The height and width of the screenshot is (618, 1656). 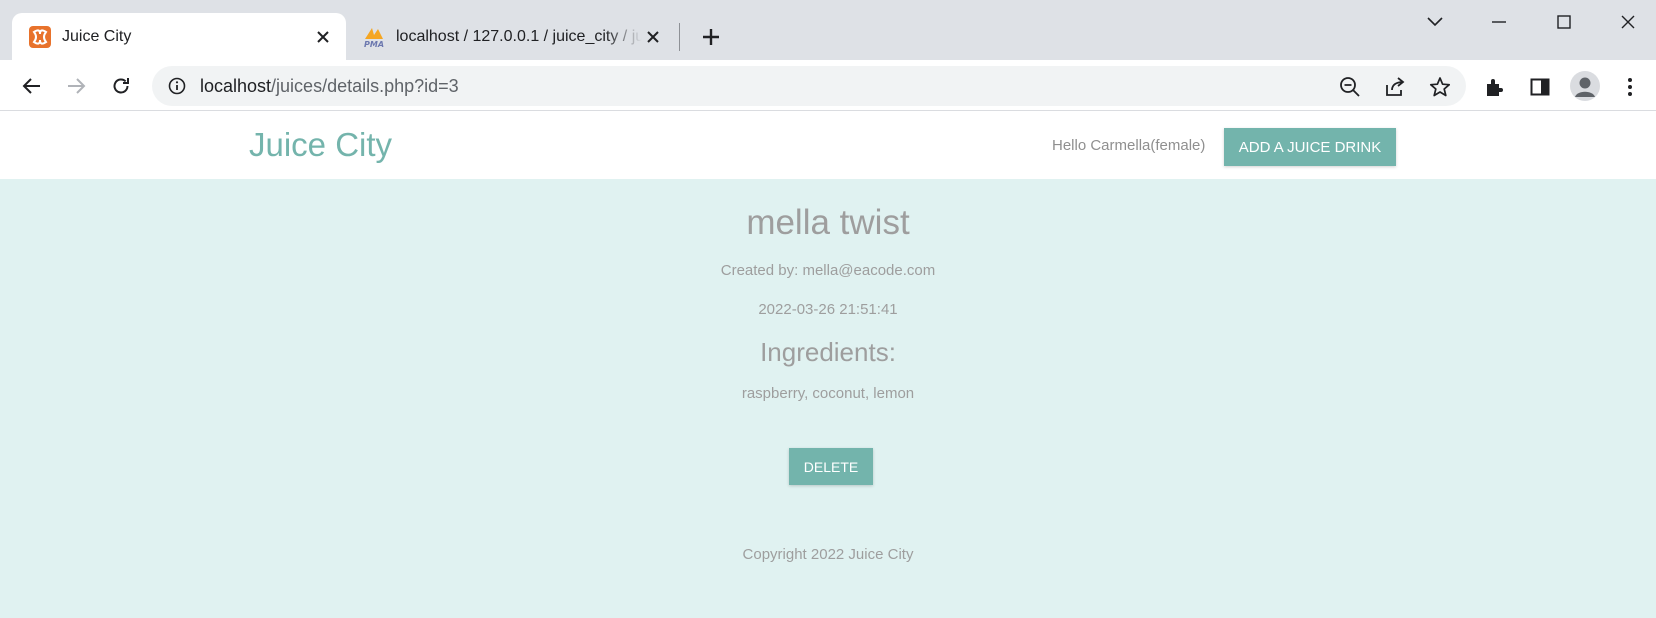 What do you see at coordinates (365, 86) in the screenshot?
I see `url-path: /juices/details.php?id=3` at bounding box center [365, 86].